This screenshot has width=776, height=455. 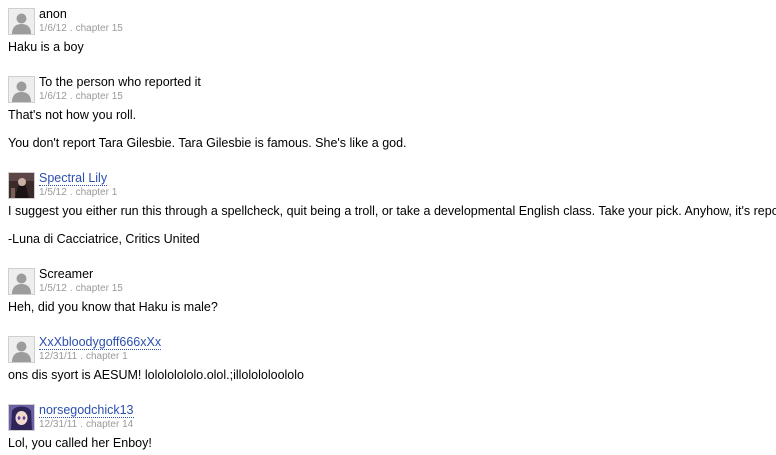 I want to click on review-meta: 1/5/12. chapter 1, so click(x=78, y=193).